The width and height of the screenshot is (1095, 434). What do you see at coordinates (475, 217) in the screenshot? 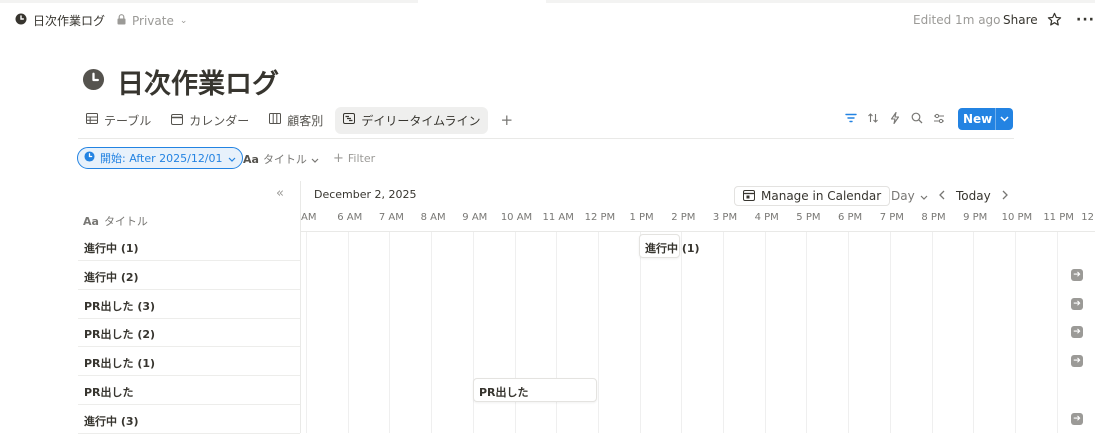
I see `hour-label: 9 AM` at bounding box center [475, 217].